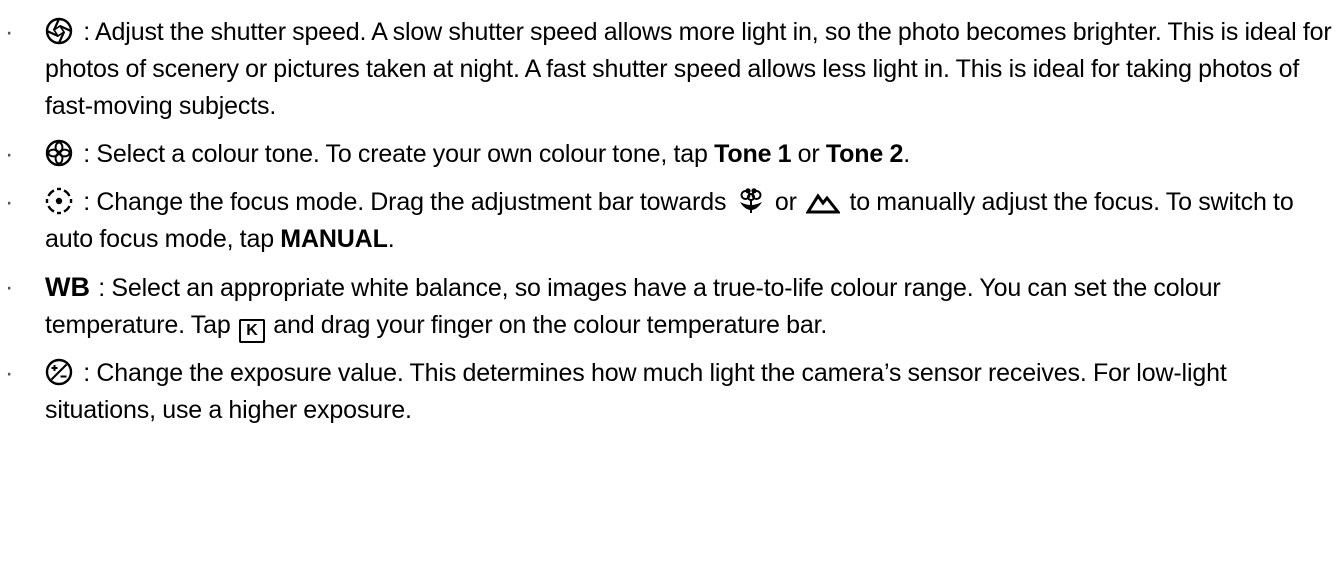  I want to click on macro-flower-icon, so click(751, 201).